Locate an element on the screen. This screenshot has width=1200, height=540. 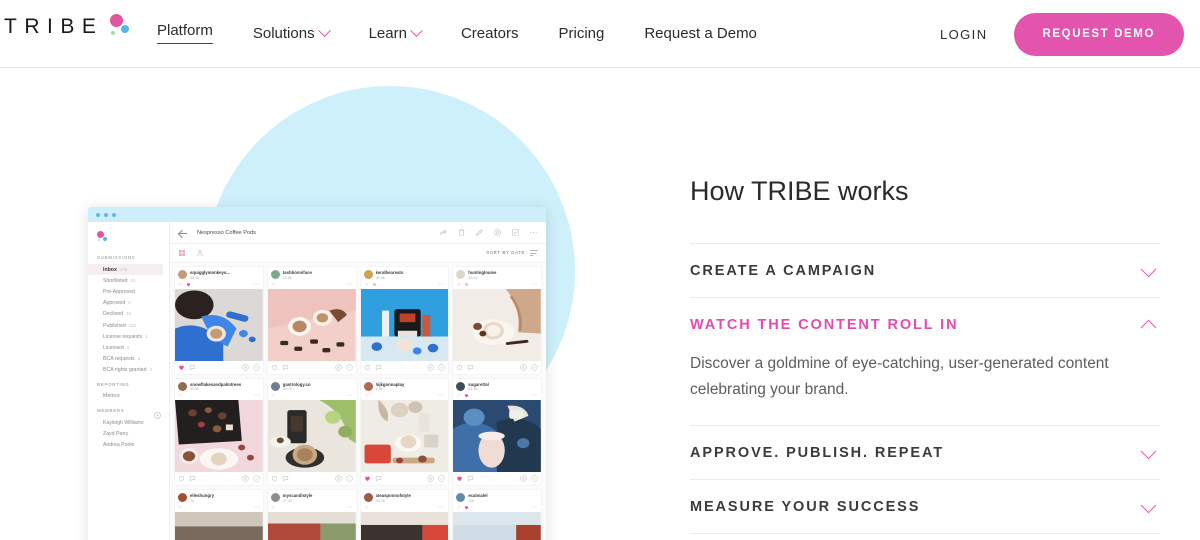
tribe-logo: TRIBE is located at coordinates (67, 27).